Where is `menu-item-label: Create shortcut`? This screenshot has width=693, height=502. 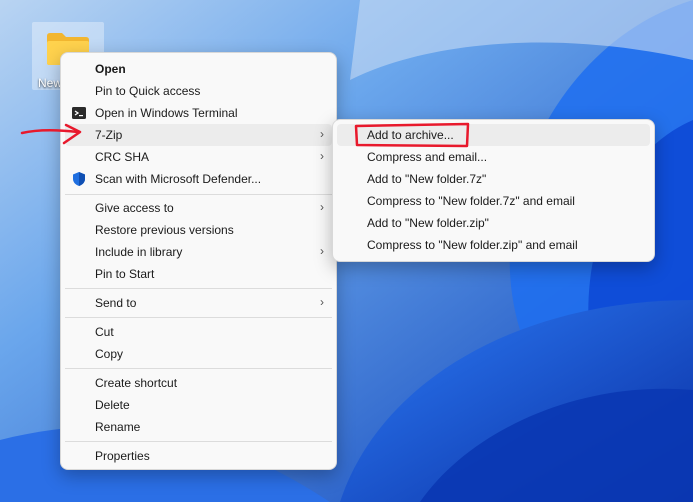 menu-item-label: Create shortcut is located at coordinates (136, 383).